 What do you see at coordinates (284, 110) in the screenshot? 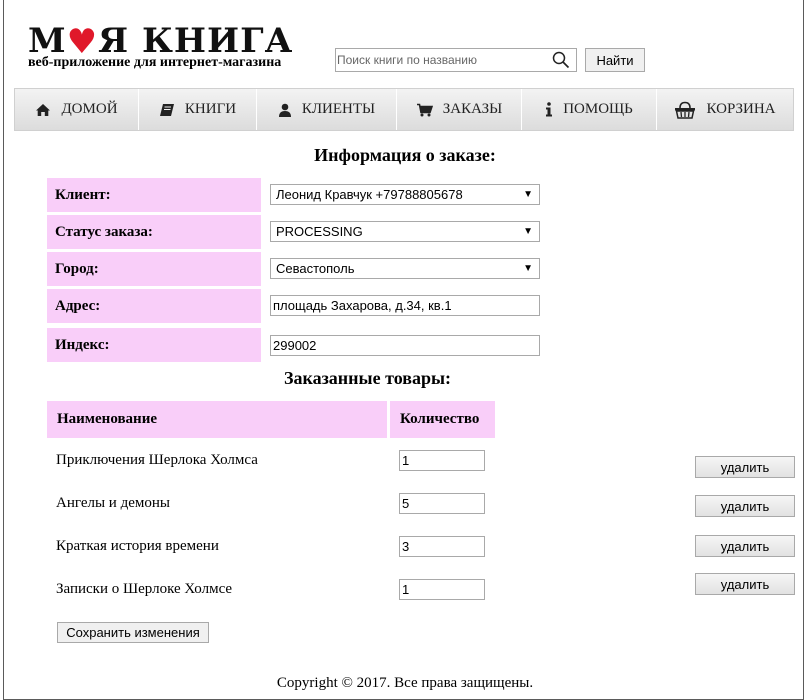
I see `user-icon` at bounding box center [284, 110].